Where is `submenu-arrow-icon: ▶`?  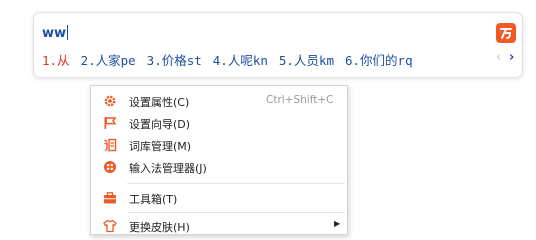
submenu-arrow-icon: ▶ is located at coordinates (337, 223).